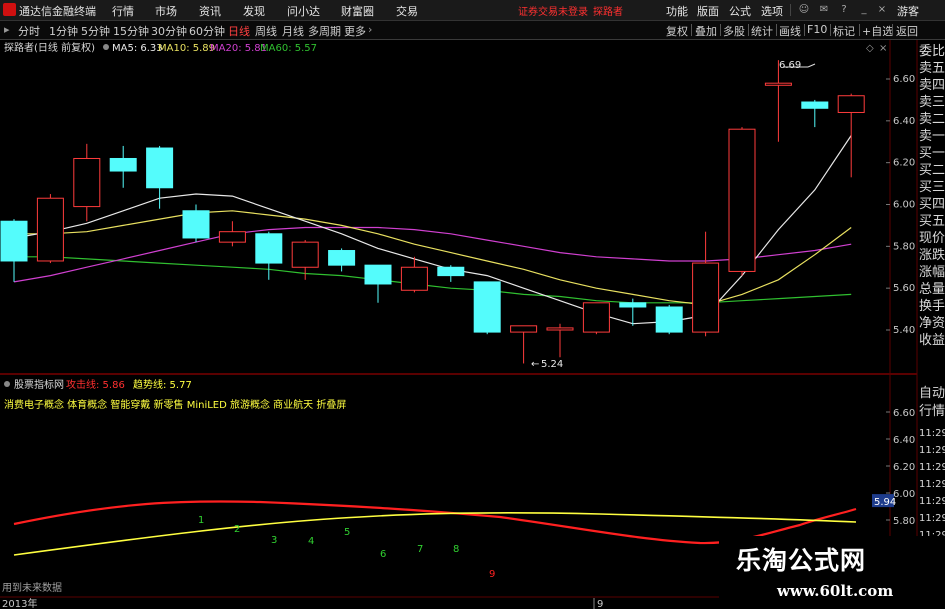  What do you see at coordinates (238, 48) in the screenshot?
I see `ma20-legend: MA20: 5.81` at bounding box center [238, 48].